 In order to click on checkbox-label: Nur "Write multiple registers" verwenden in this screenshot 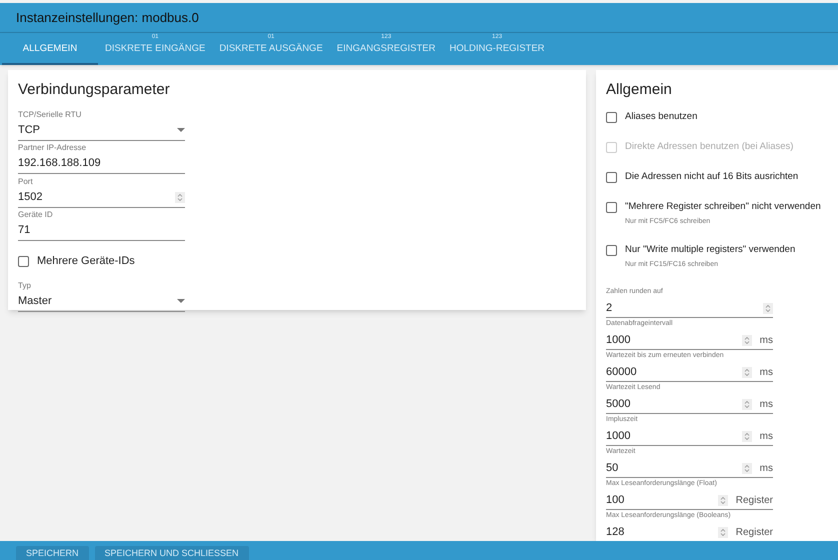, I will do `click(710, 249)`.